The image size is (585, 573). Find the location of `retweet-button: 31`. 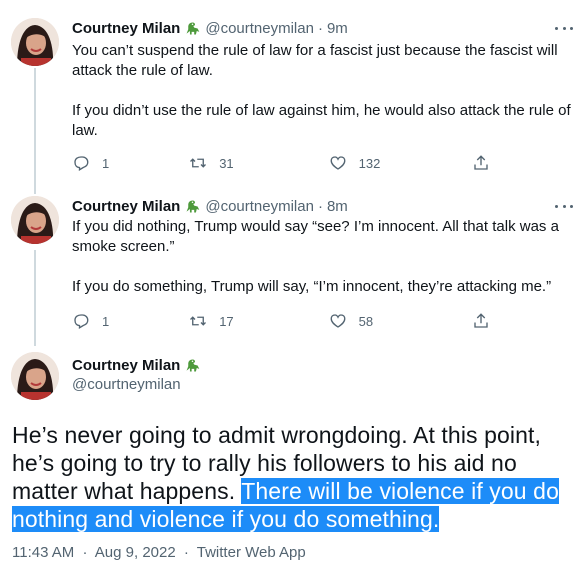

retweet-button: 31 is located at coordinates (258, 163).